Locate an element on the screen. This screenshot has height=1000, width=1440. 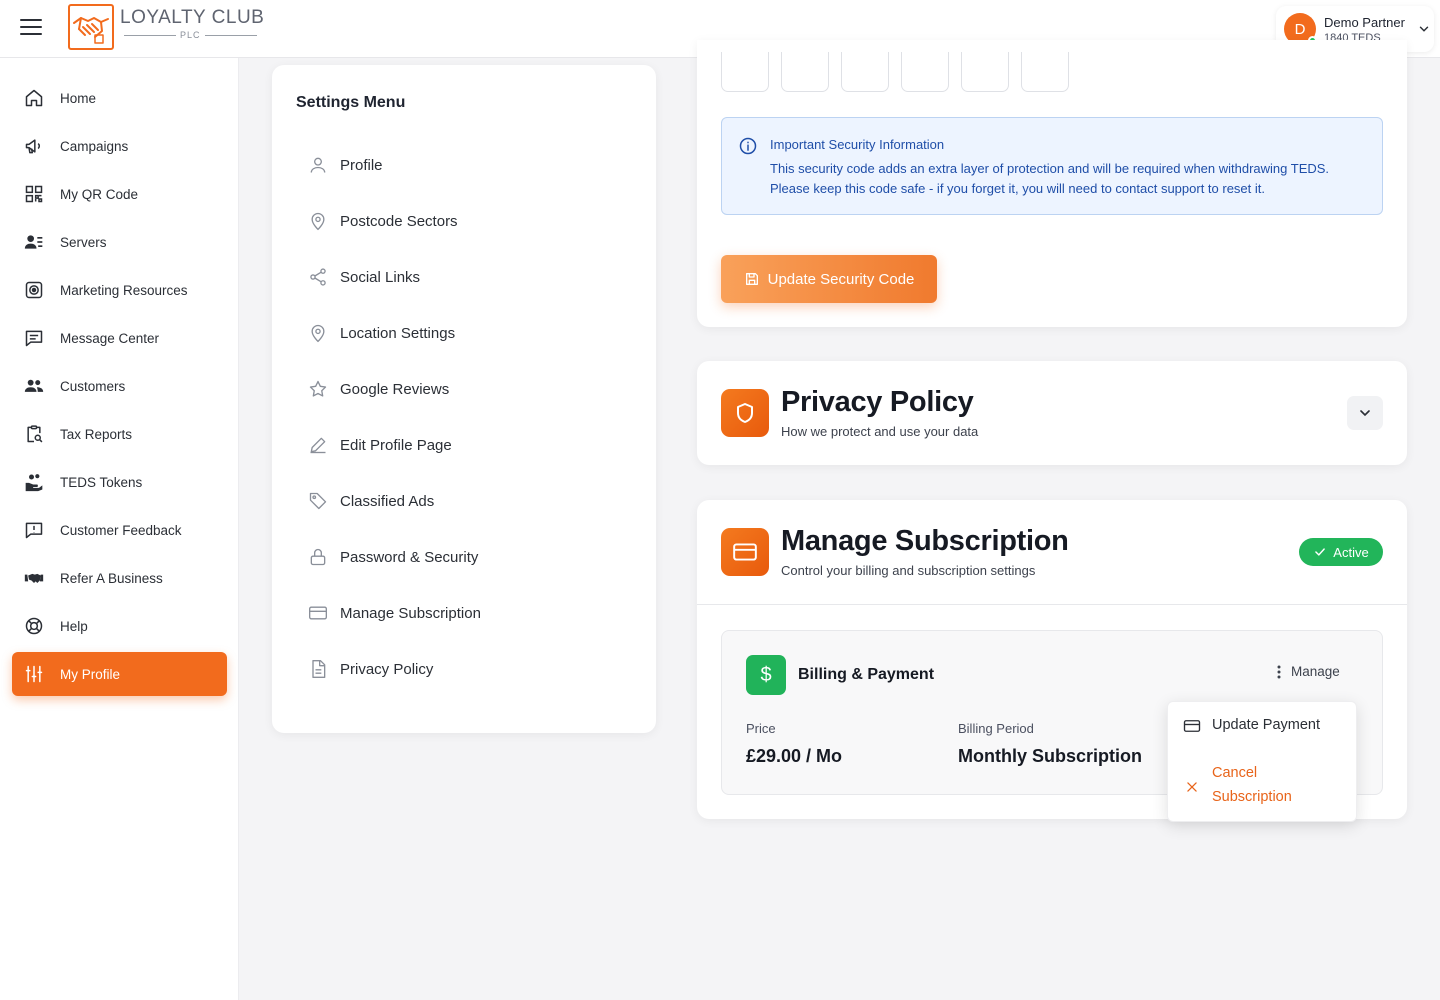
brand-logo: LOYALTY CLUB PLC is located at coordinates (166, 27).